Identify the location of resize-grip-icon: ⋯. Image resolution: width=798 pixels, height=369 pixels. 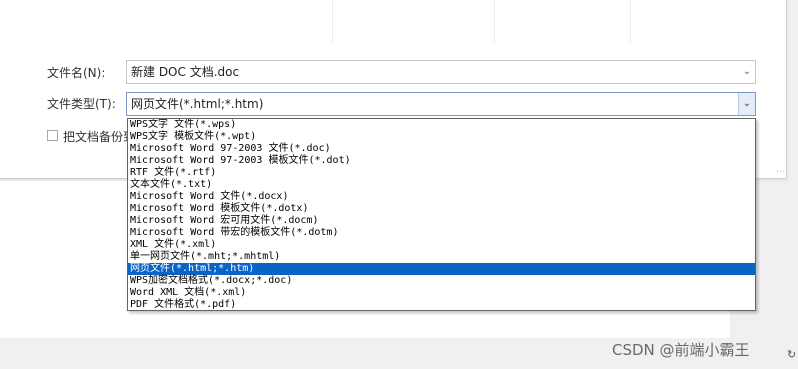
(780, 172).